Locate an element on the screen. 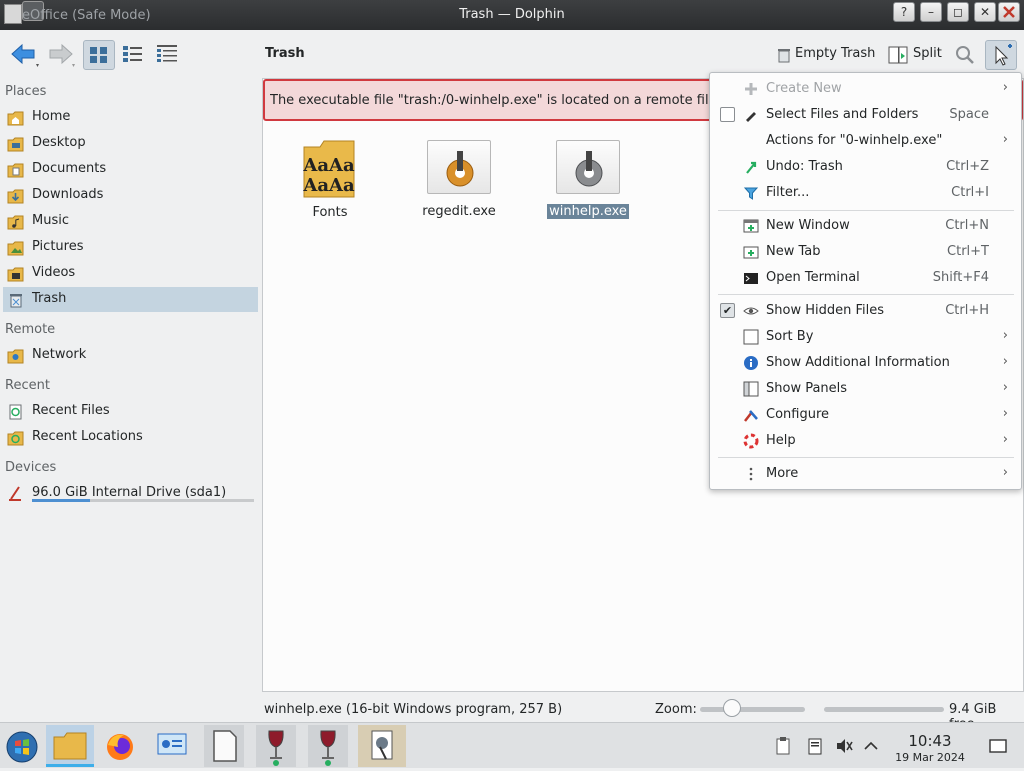 This screenshot has height=771, width=1024. menu-item-select-files: Select Files and Folders Space is located at coordinates (865, 115).